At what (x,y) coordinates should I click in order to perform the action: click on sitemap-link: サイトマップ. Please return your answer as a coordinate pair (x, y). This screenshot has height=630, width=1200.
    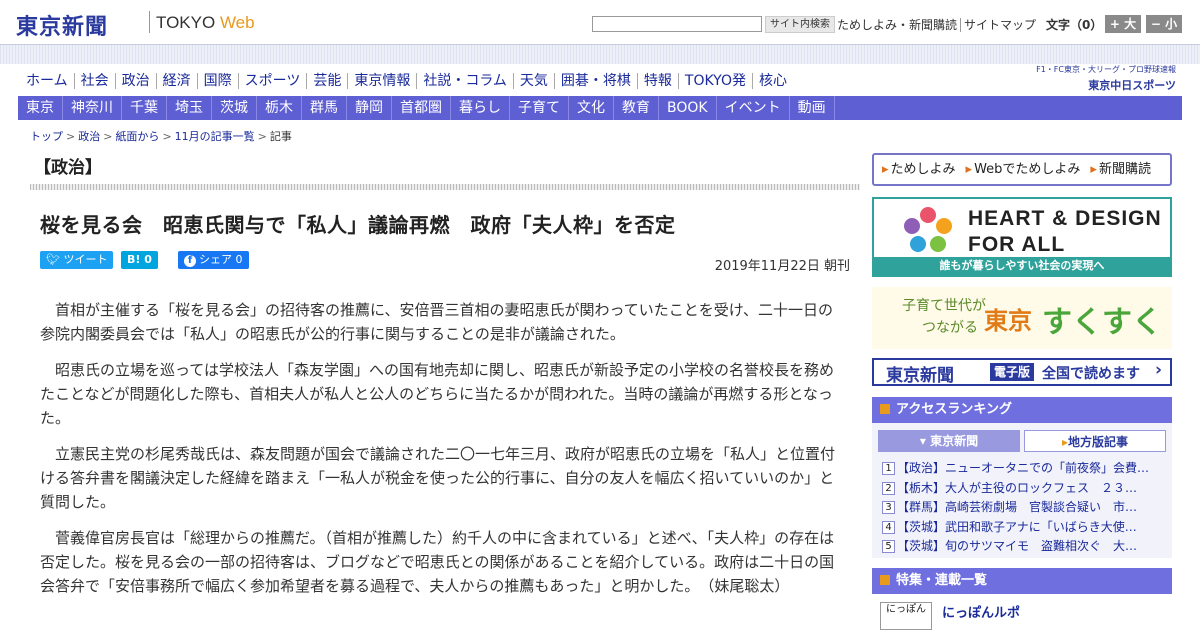
    Looking at the image, I should click on (1000, 25).